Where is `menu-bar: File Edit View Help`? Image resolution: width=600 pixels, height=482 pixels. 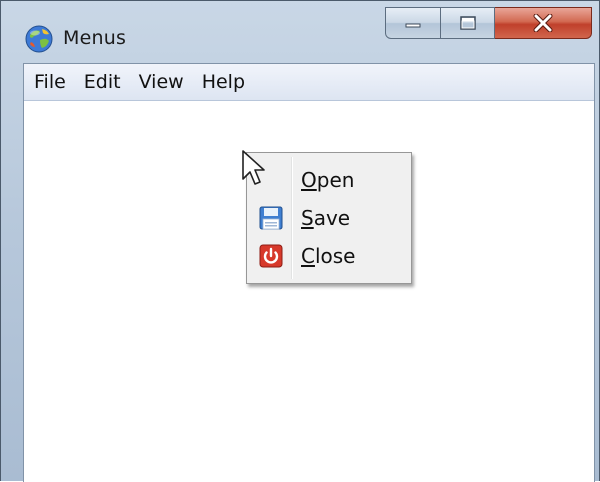 menu-bar: File Edit View Help is located at coordinates (309, 82).